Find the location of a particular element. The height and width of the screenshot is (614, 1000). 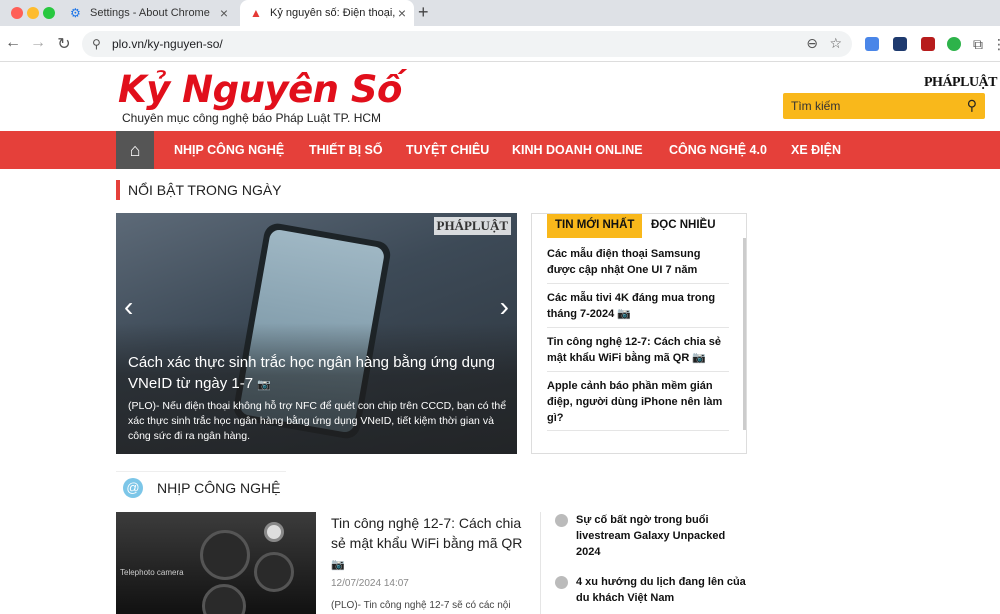

watermark-logo: PHÁPLUẬT is located at coordinates (472, 226).